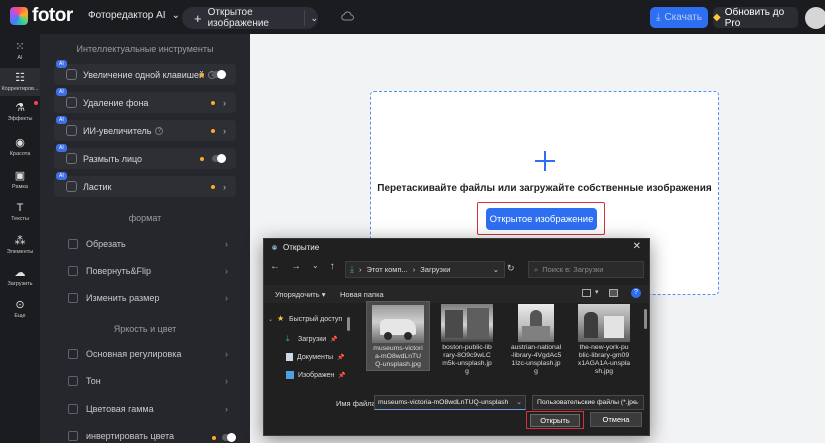 This screenshot has height=443, width=825. I want to click on forward-arrow-icon: →, so click(296, 266).